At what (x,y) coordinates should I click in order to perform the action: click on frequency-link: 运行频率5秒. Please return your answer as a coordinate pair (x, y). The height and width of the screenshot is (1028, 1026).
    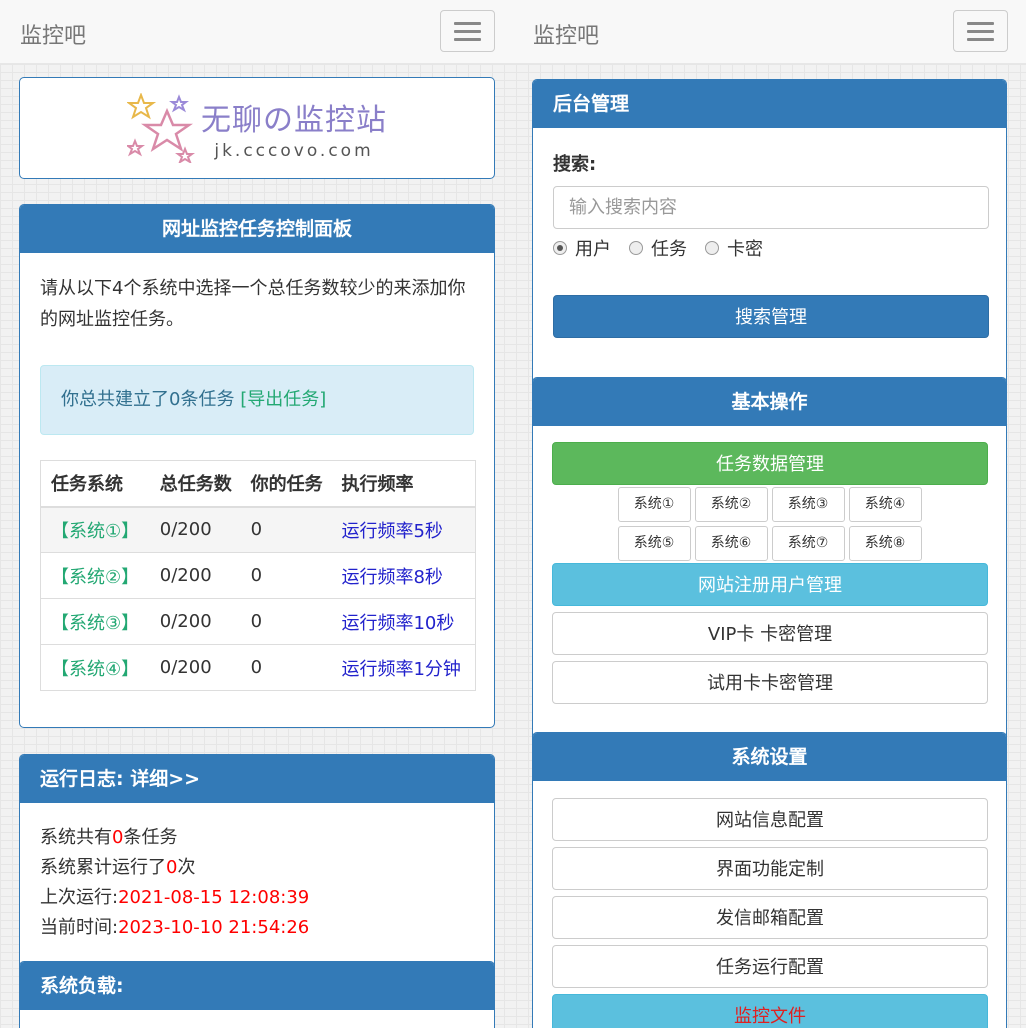
    Looking at the image, I should click on (403, 529).